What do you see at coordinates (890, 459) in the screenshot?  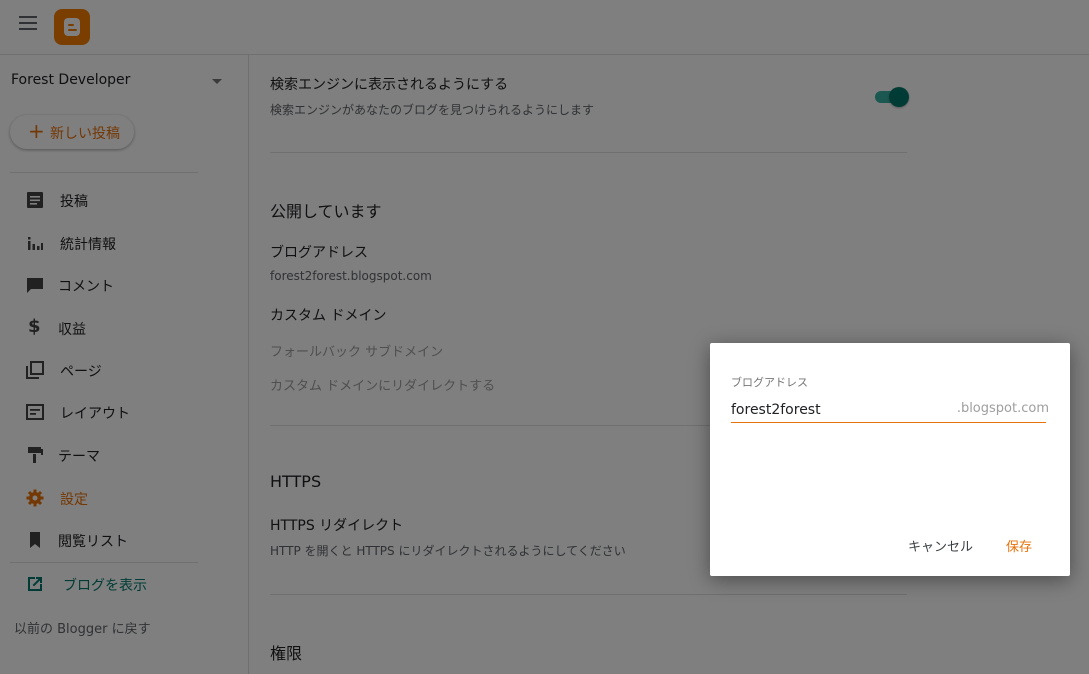 I see `blog-address-dialog: ブログアドレス .blogspot.com キャンセル 保存` at bounding box center [890, 459].